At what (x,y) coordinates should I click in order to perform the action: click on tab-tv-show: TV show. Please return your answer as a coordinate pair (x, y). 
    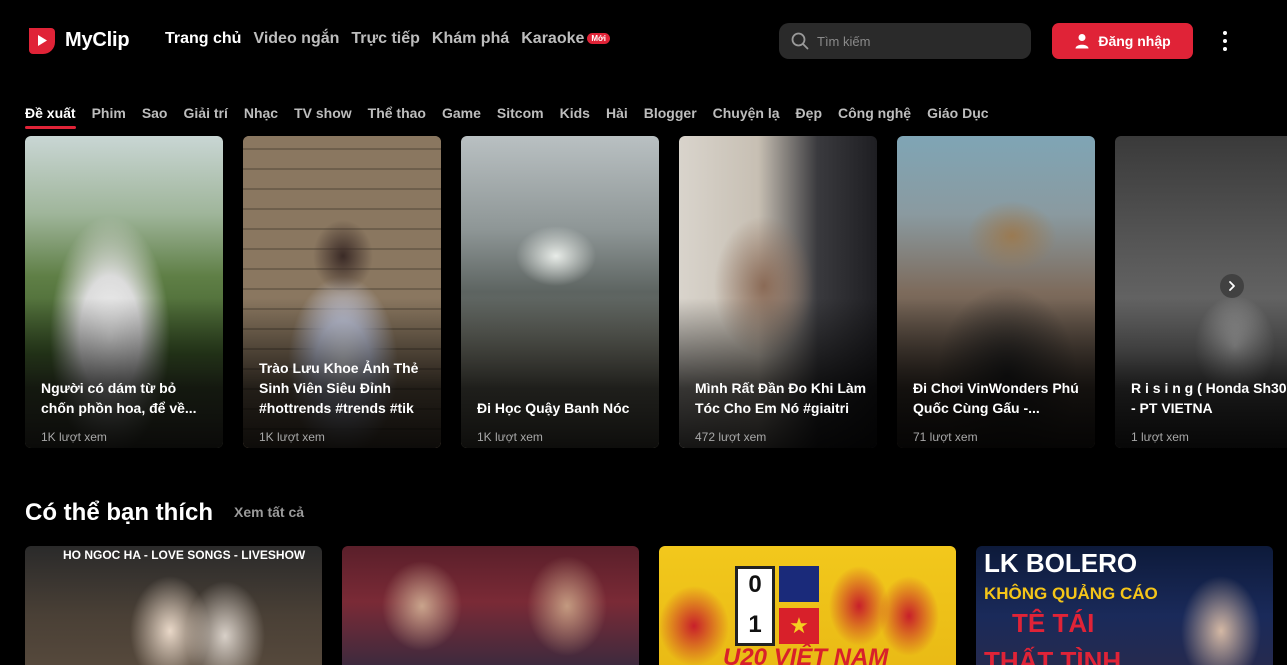
    Looking at the image, I should click on (323, 117).